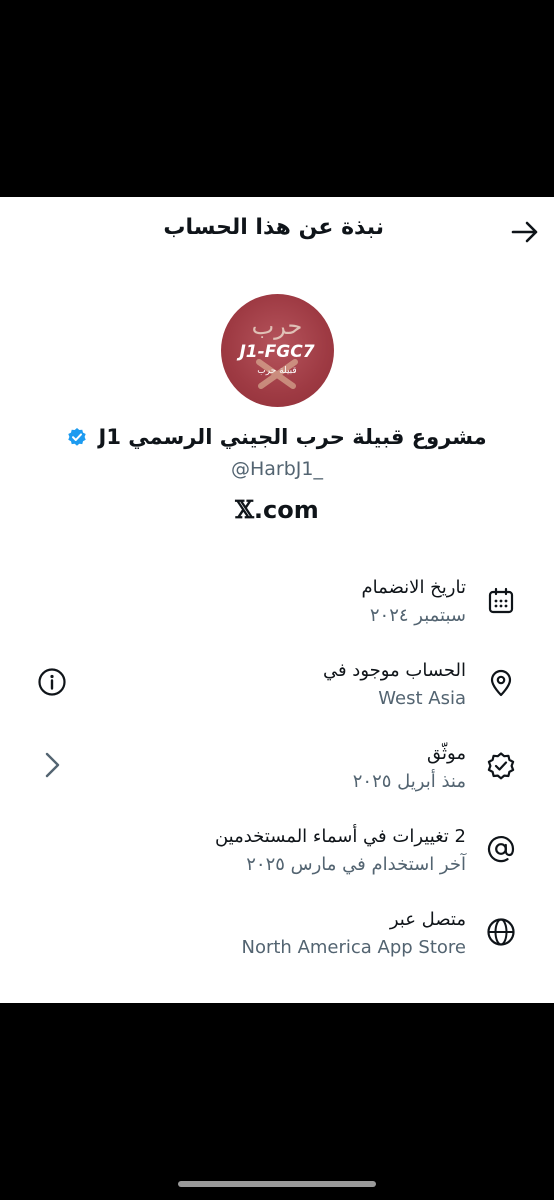 The width and height of the screenshot is (554, 1200). What do you see at coordinates (356, 864) in the screenshot?
I see `row-subtitle: آخر استخدام في مارس ٢٠٢٥` at bounding box center [356, 864].